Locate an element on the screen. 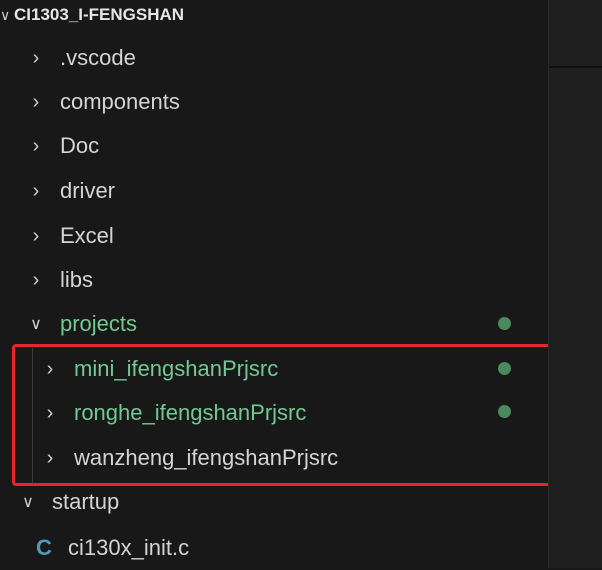 The width and height of the screenshot is (602, 570). tree-item-libs: › libs is located at coordinates (287, 280).